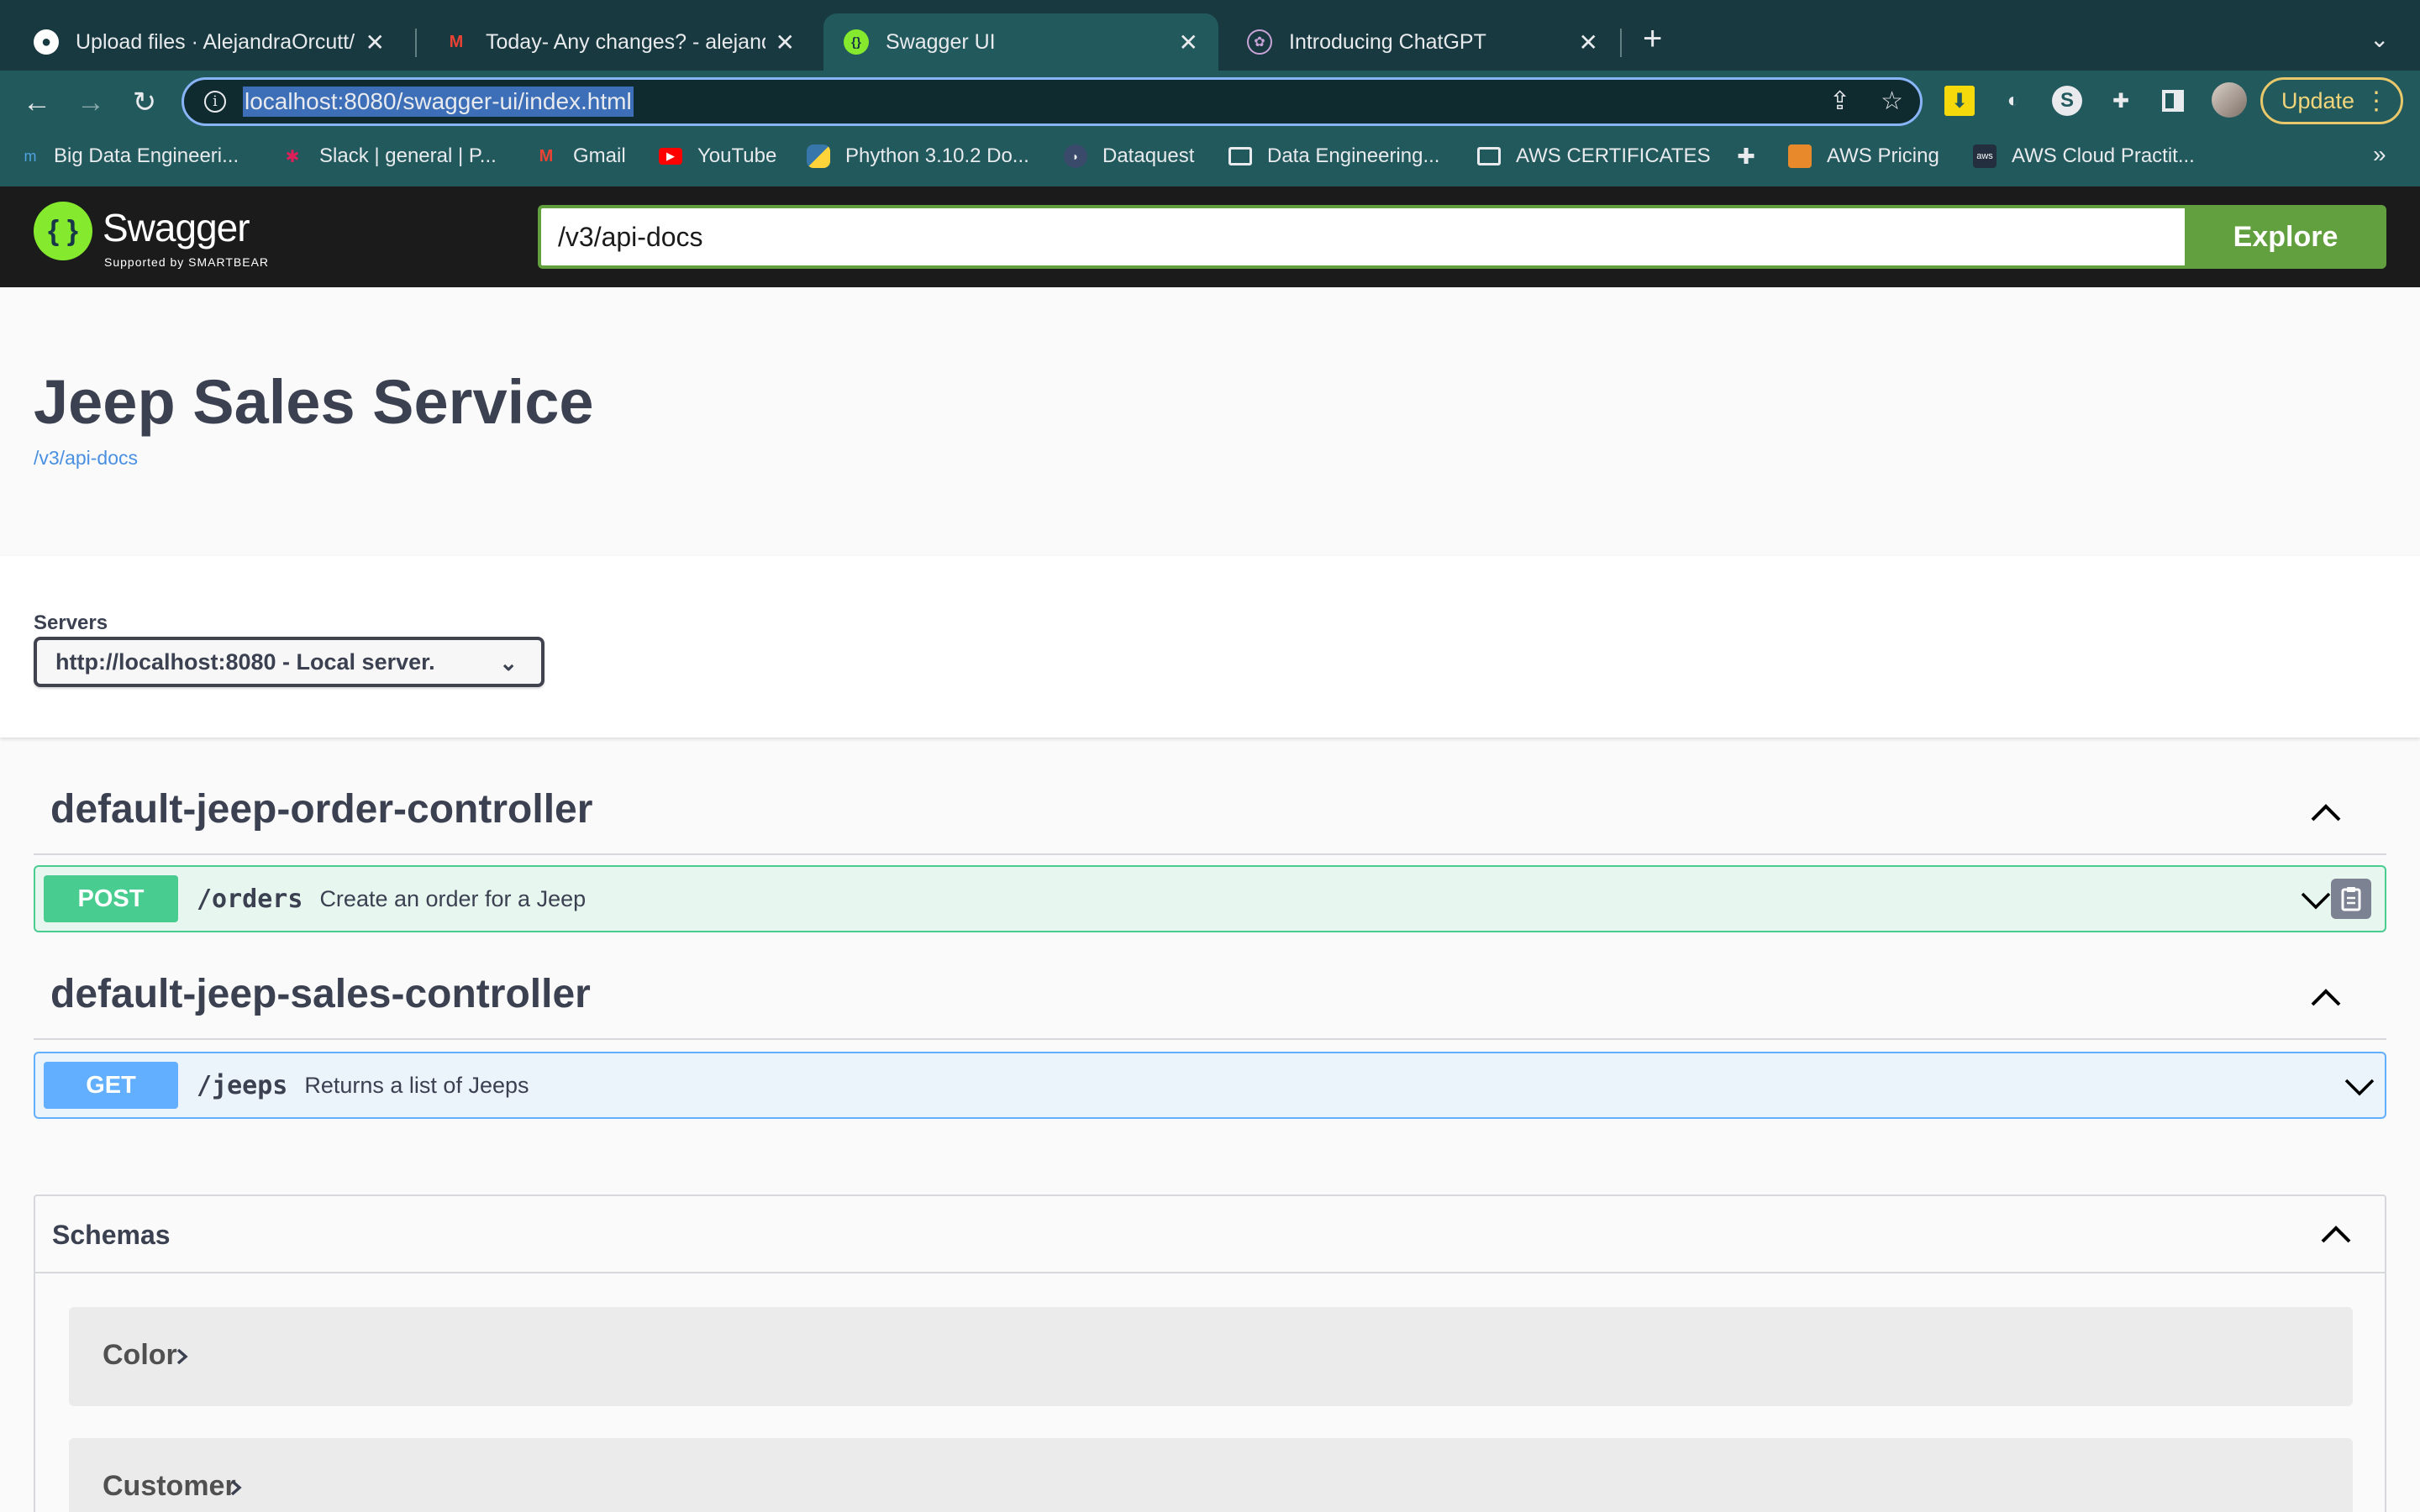 Image resolution: width=2420 pixels, height=1512 pixels. Describe the element at coordinates (321, 809) in the screenshot. I see `tag-title-order-controller: default-jeep-order-controller` at that location.